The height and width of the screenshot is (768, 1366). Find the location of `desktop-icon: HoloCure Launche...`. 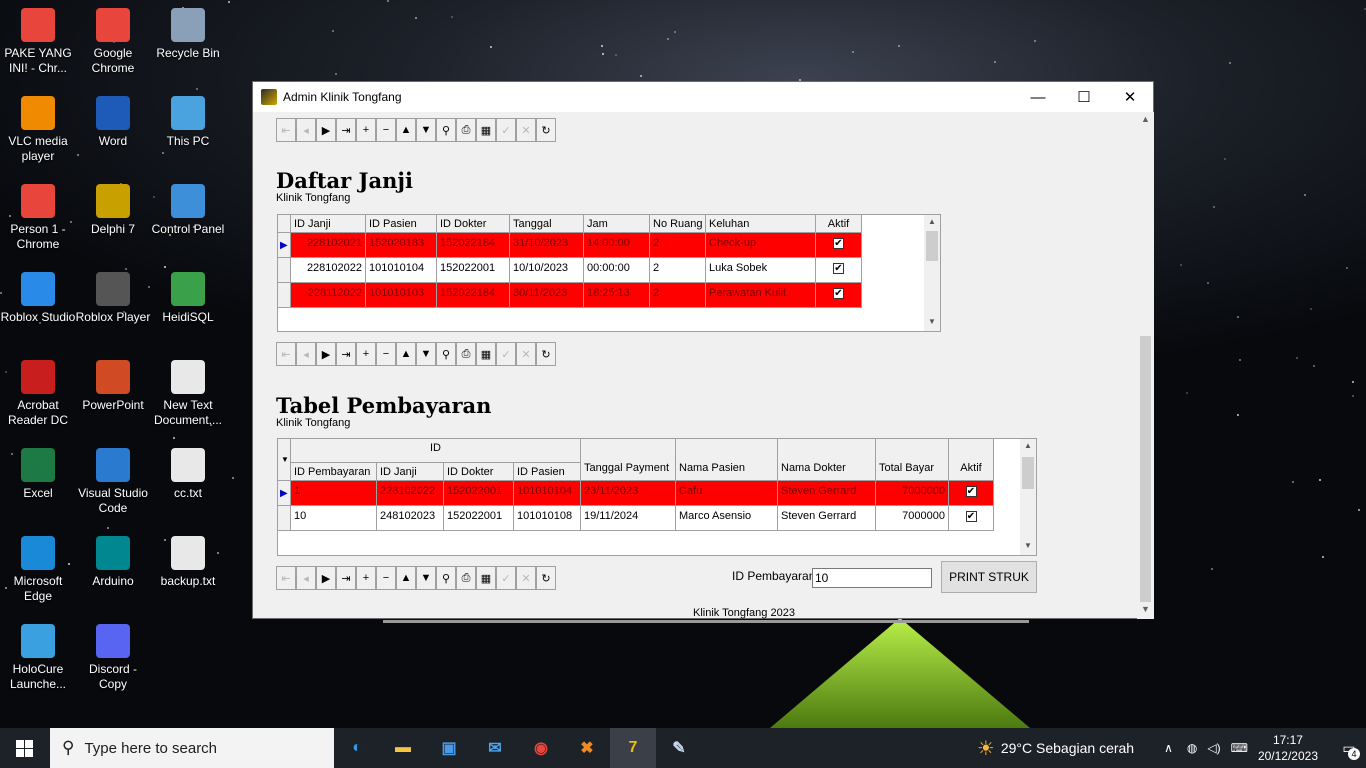

desktop-icon: HoloCure Launche... is located at coordinates (38, 659).